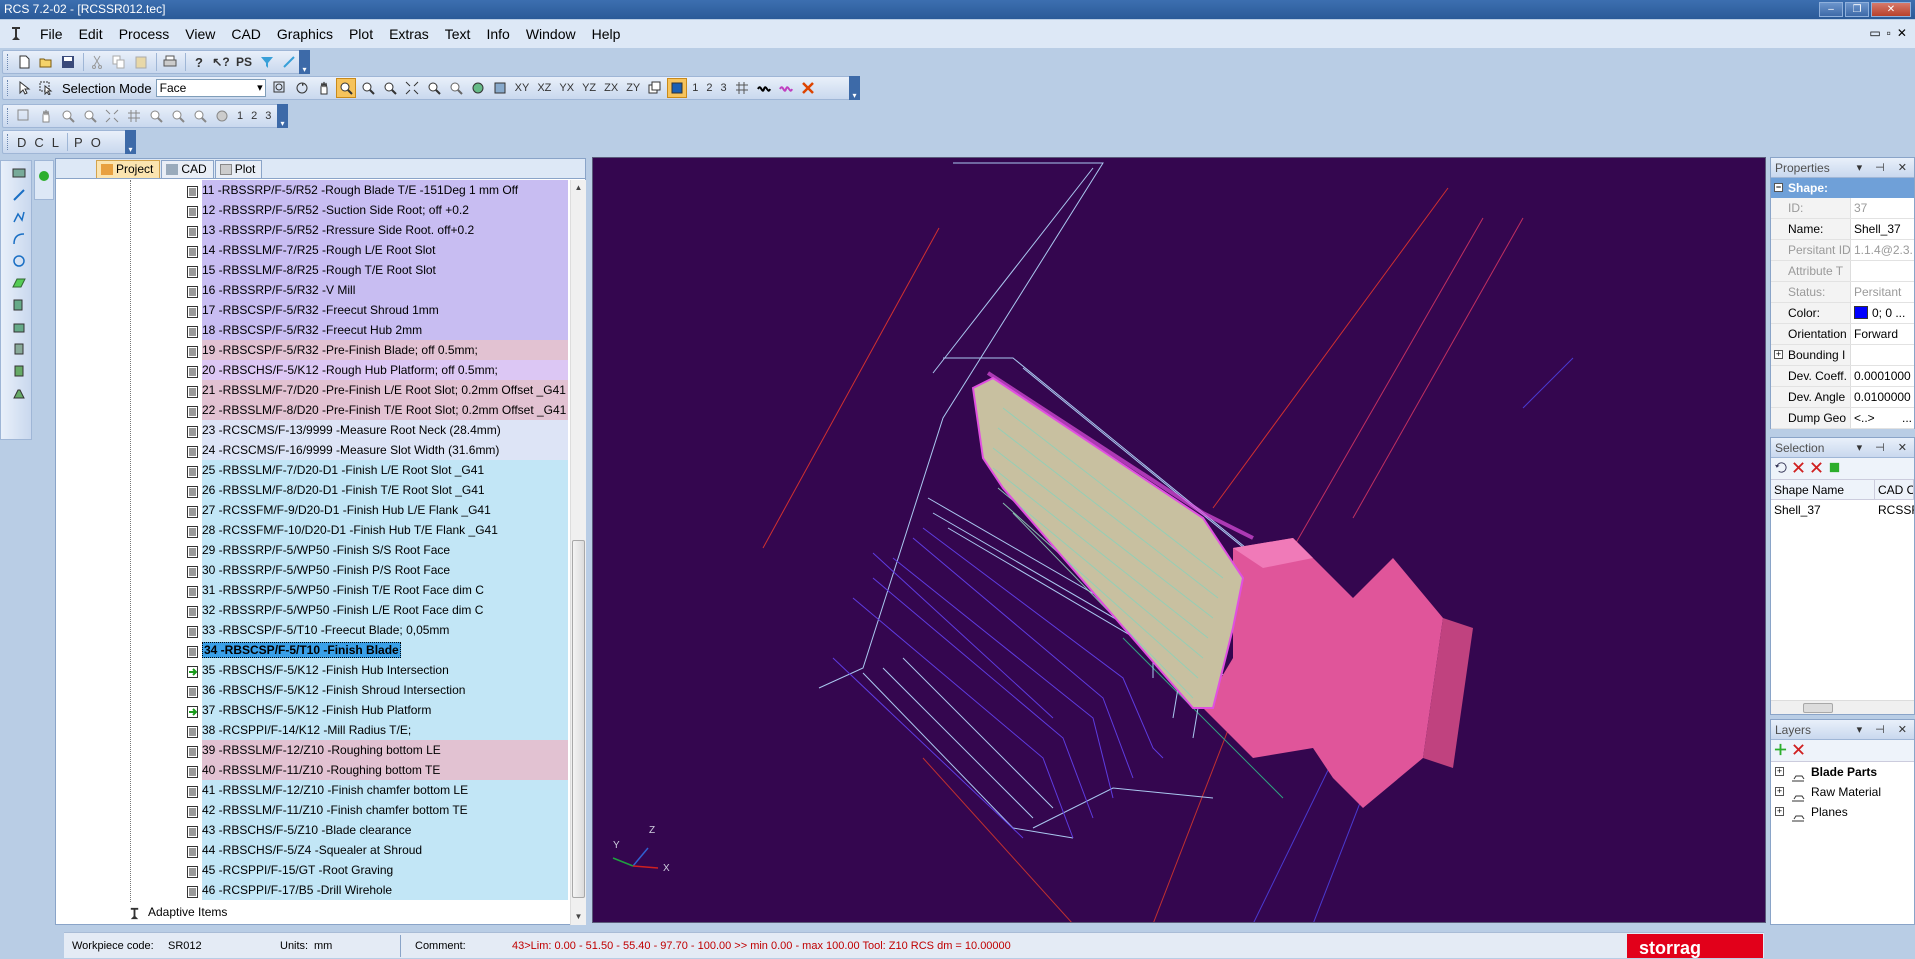 The height and width of the screenshot is (959, 1915). I want to click on scroll-up-icon: ▲, so click(578, 188).